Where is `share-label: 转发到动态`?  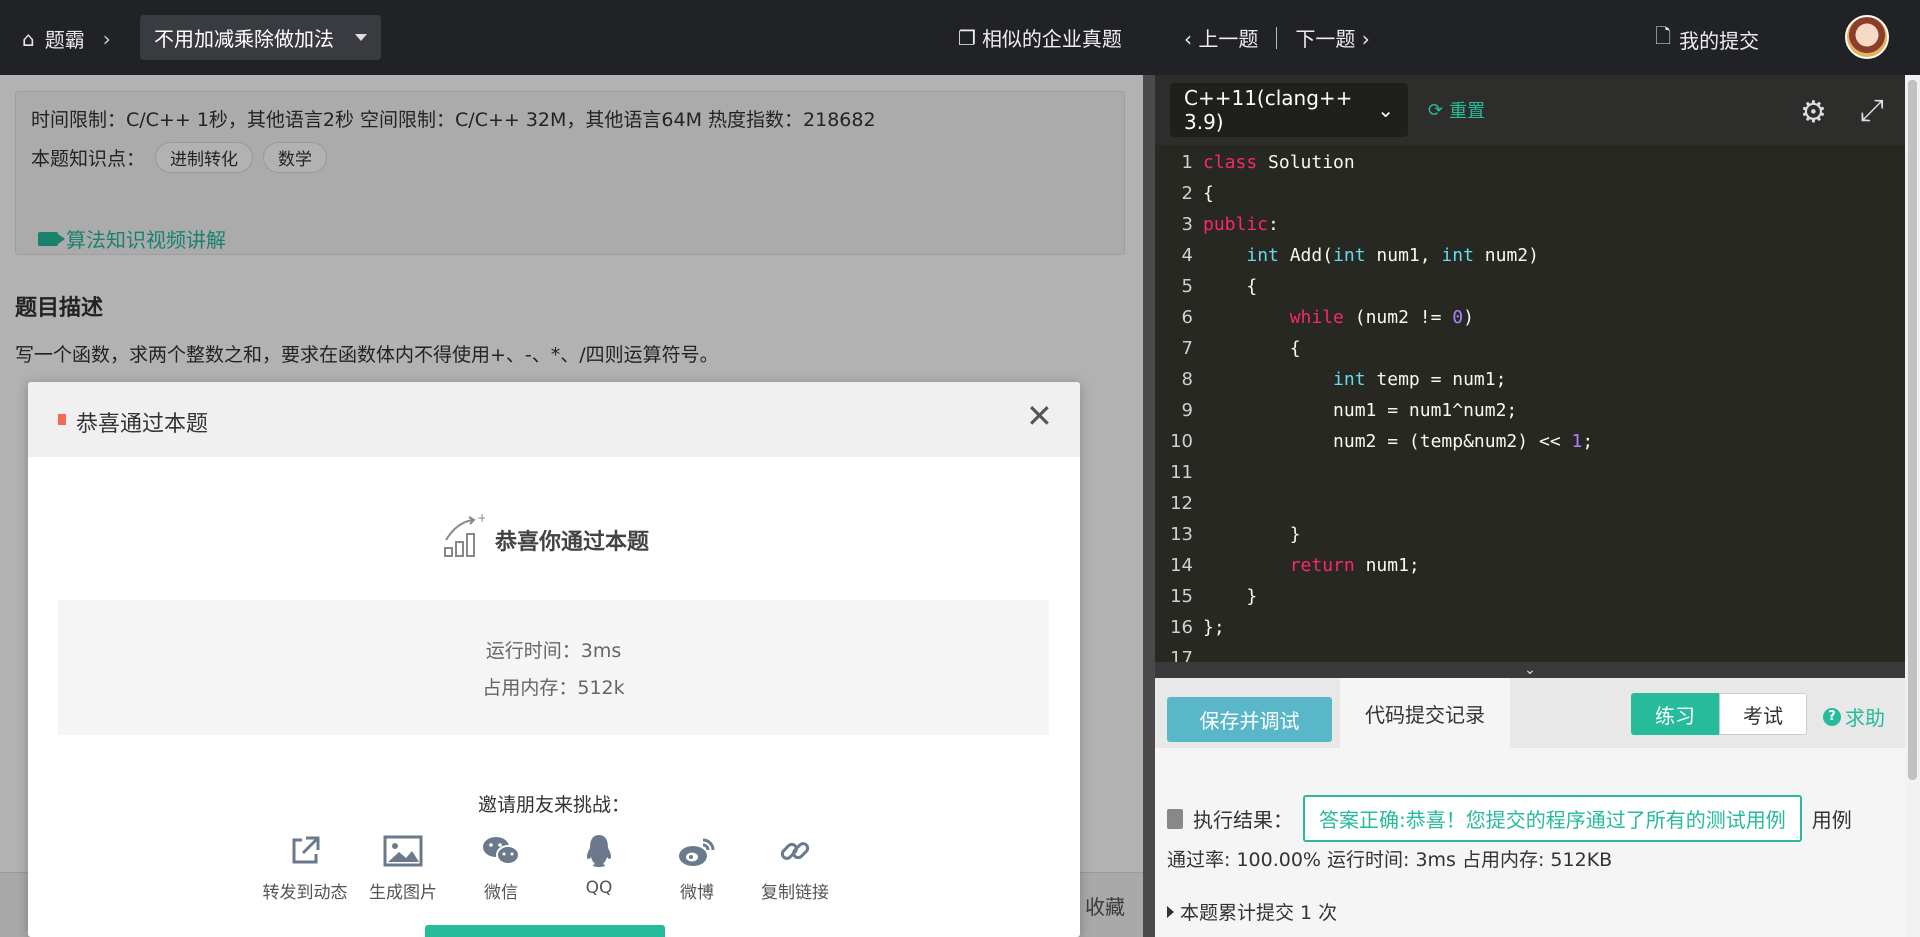 share-label: 转发到动态 is located at coordinates (305, 893).